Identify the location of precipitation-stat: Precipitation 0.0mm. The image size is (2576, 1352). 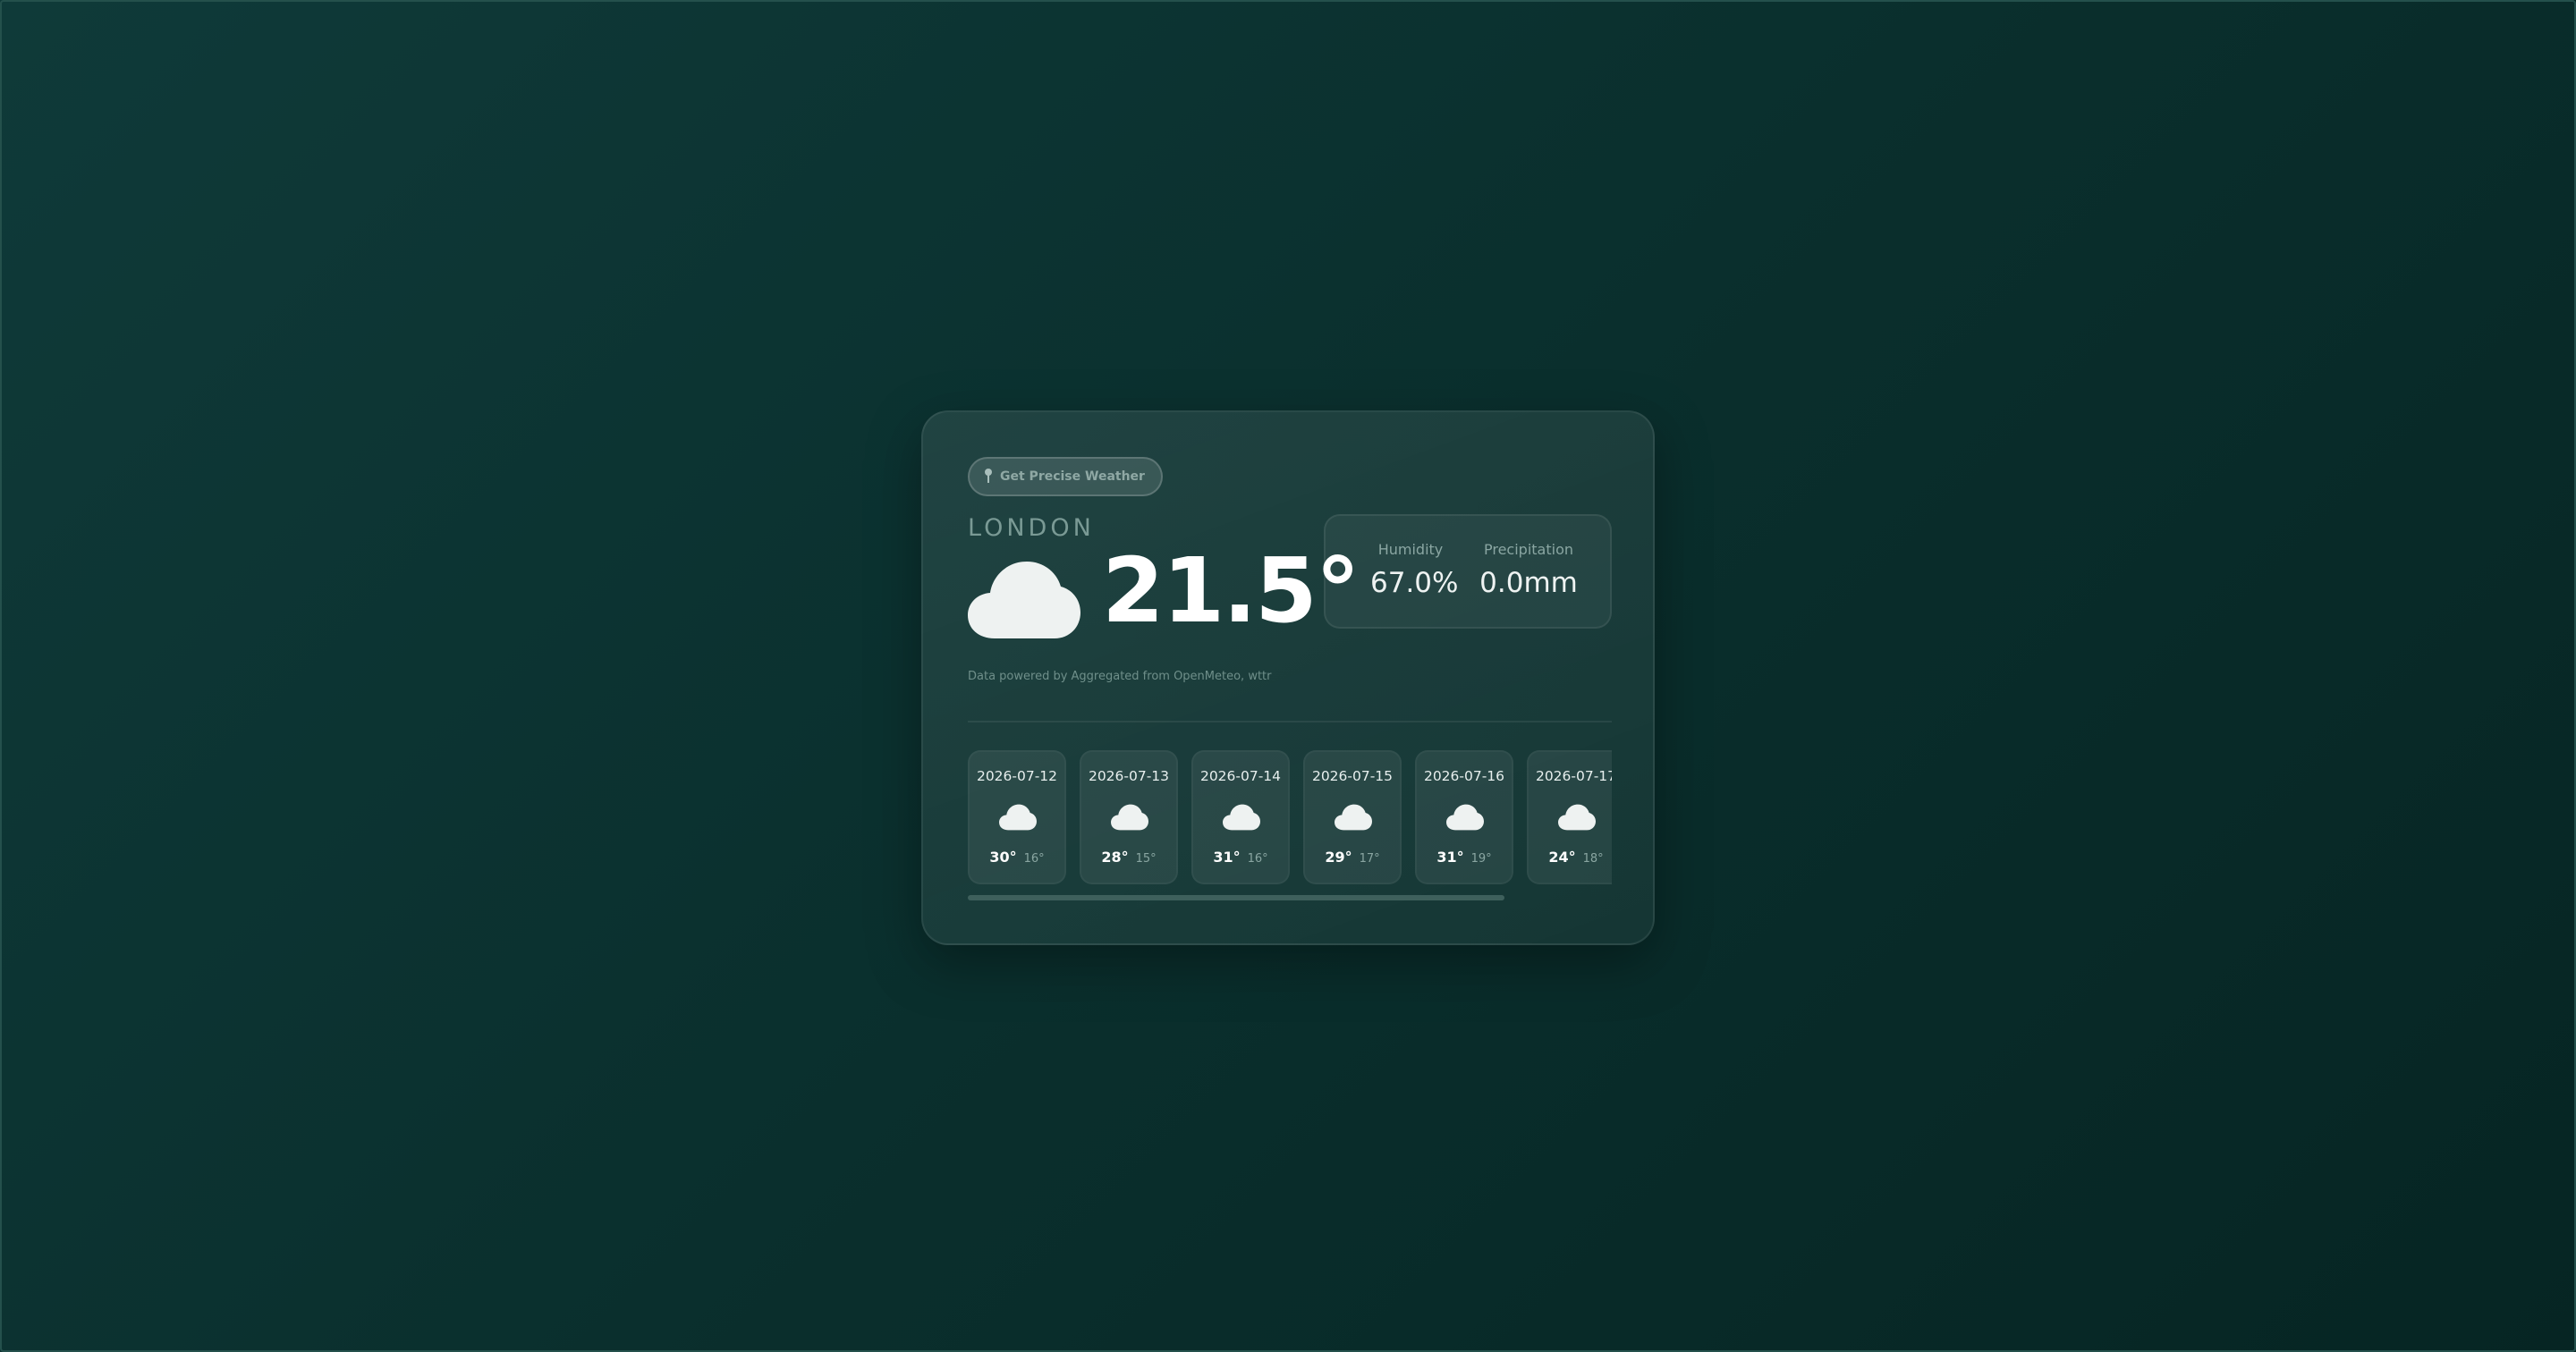
(1528, 570).